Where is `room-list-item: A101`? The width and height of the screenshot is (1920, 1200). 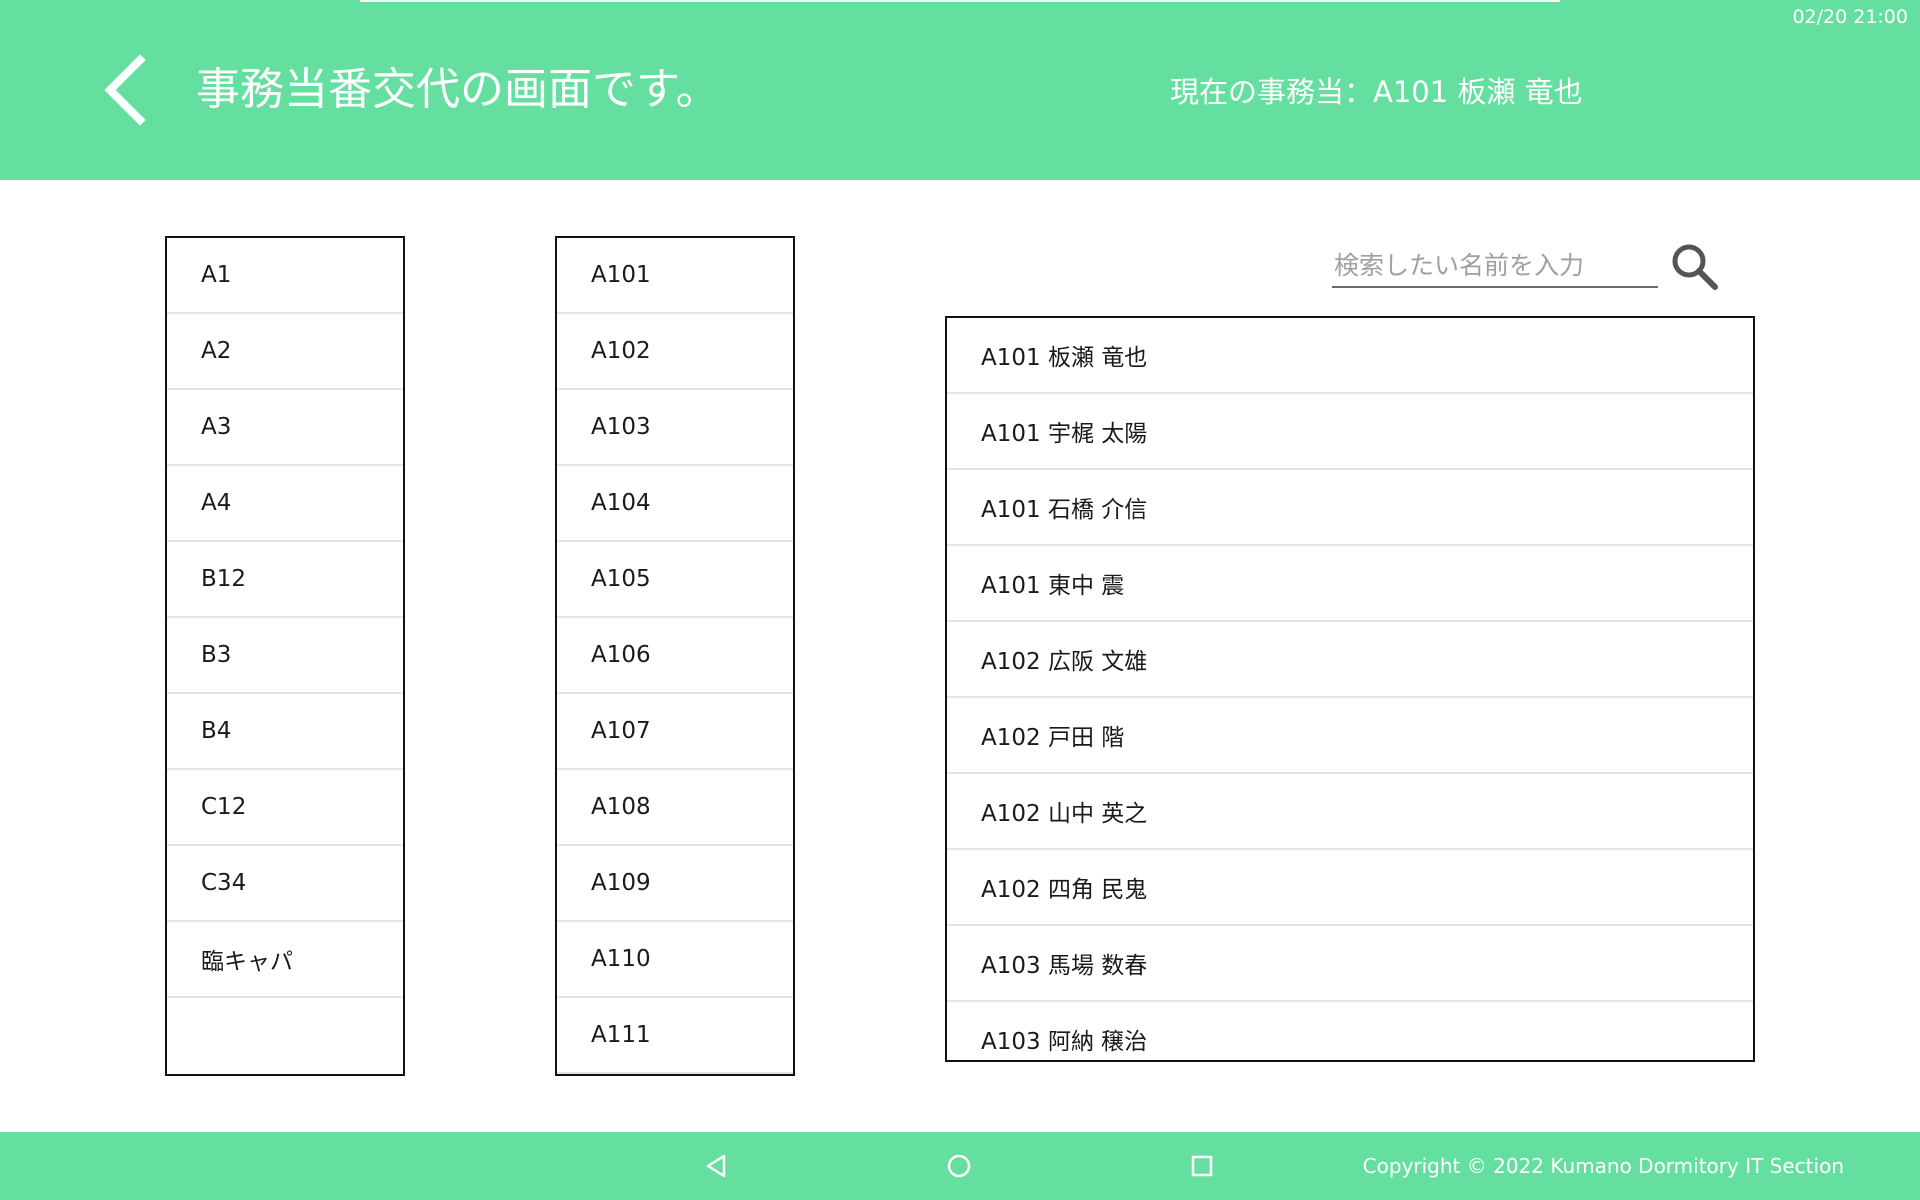 room-list-item: A101 is located at coordinates (675, 276).